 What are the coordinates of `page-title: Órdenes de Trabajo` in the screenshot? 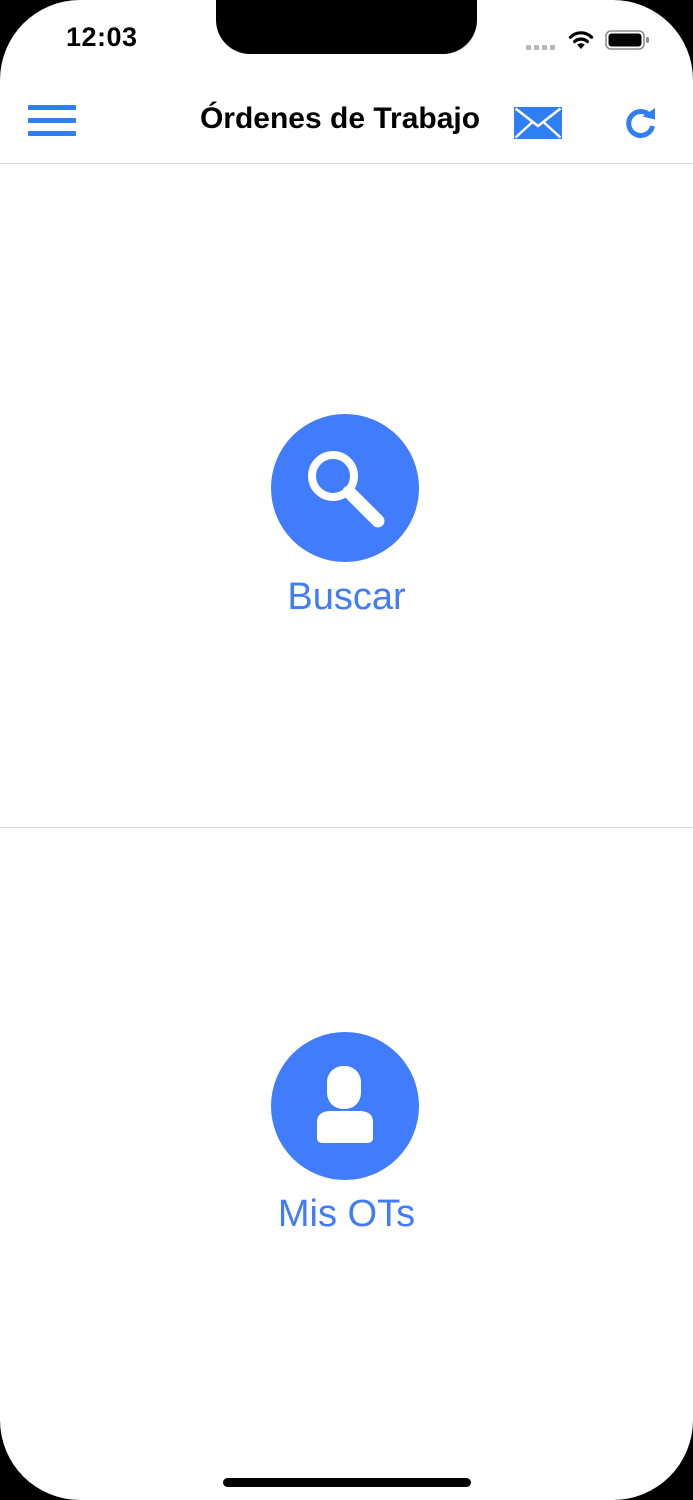 It's located at (340, 118).